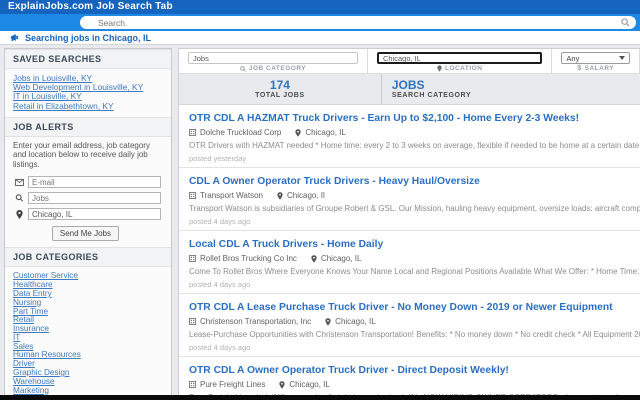 The width and height of the screenshot is (640, 400). What do you see at coordinates (280, 95) in the screenshot?
I see `total-jobs-label: TOTAL JOBS` at bounding box center [280, 95].